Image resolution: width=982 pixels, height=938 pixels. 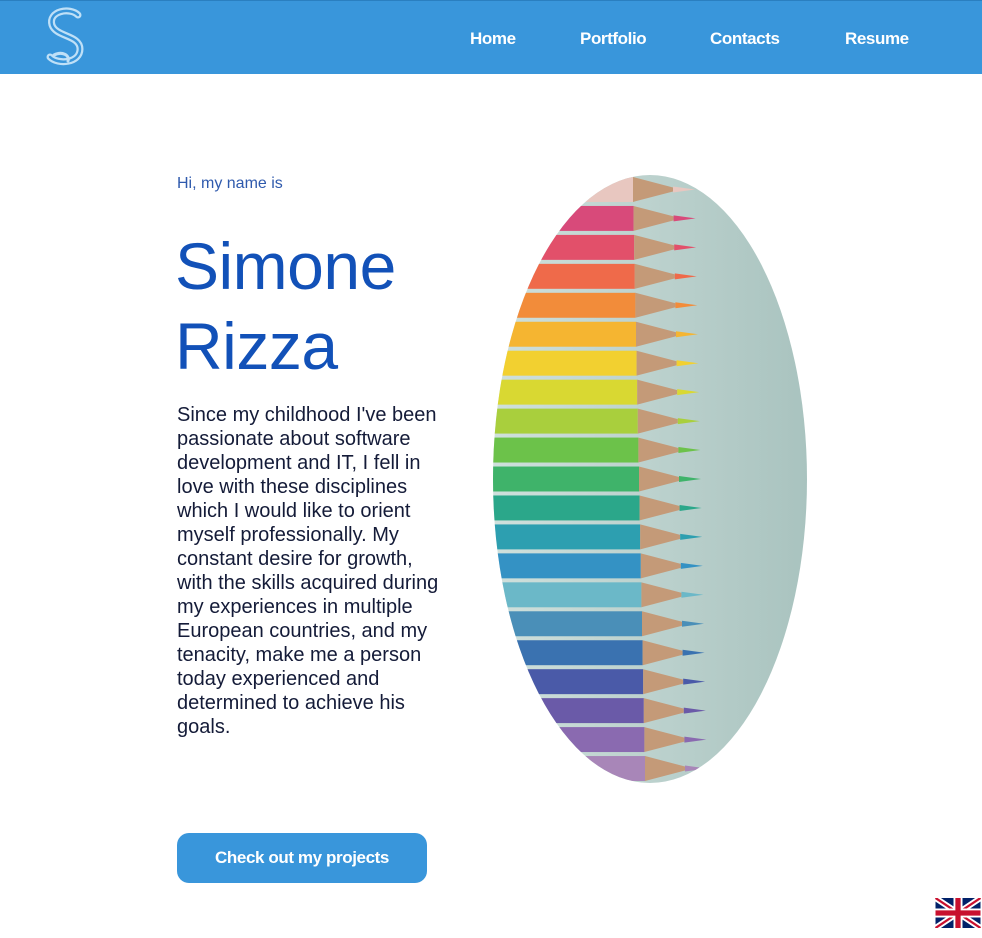 What do you see at coordinates (66, 37) in the screenshot?
I see `s-logo-icon` at bounding box center [66, 37].